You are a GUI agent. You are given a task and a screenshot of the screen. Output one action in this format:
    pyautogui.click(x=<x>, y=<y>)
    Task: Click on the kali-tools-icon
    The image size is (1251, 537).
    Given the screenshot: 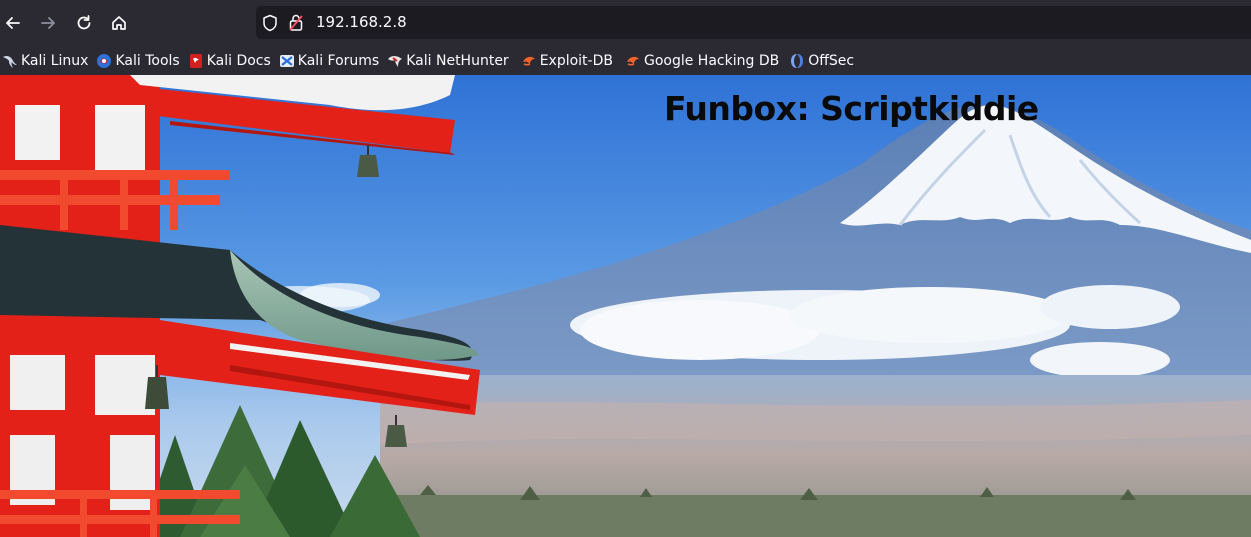 What is the action you would take?
    pyautogui.click(x=104, y=60)
    